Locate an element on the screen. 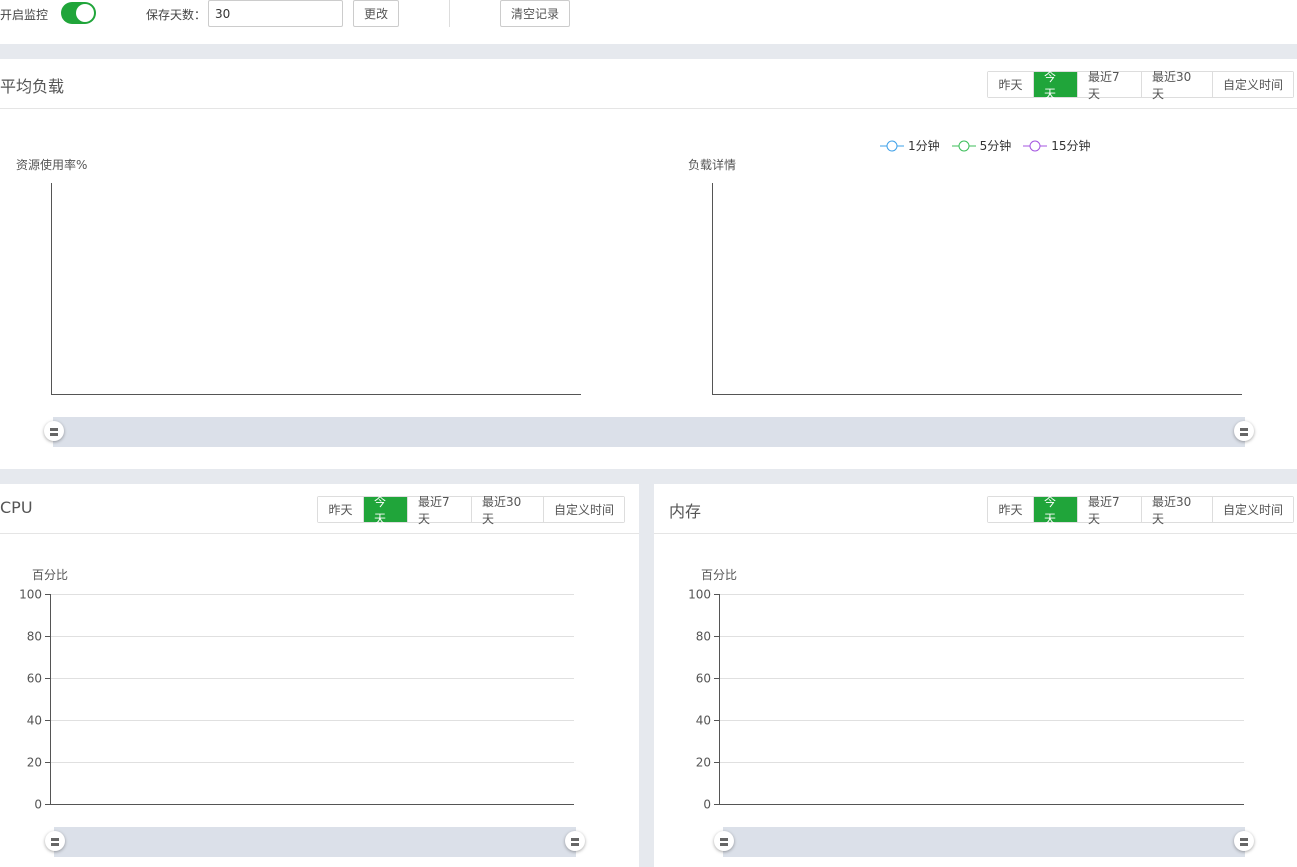 This screenshot has height=867, width=1297. load-range-tabs: 昨天 今天 最近7天 最近30天 自定义时间 is located at coordinates (1140, 85).